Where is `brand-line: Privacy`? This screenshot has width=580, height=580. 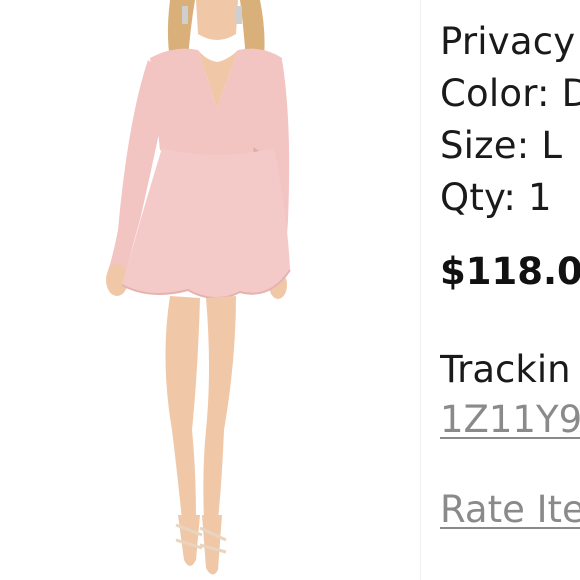 brand-line: Privacy is located at coordinates (508, 41).